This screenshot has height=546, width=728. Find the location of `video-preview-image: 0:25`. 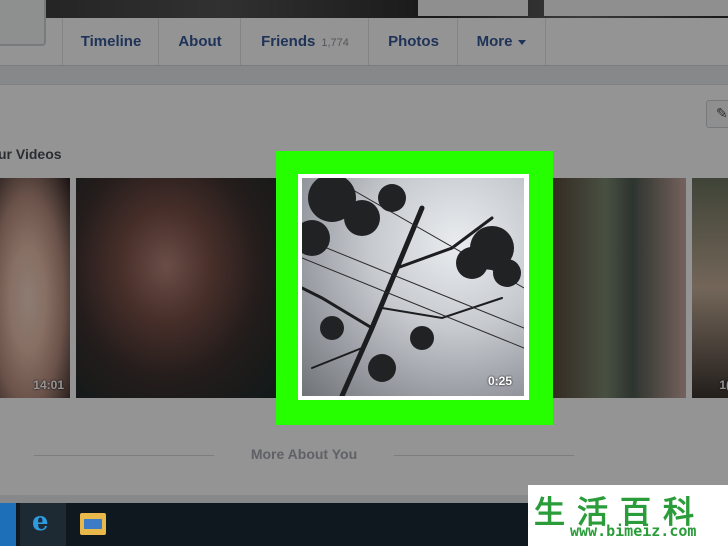

video-preview-image: 0:25 is located at coordinates (413, 287).